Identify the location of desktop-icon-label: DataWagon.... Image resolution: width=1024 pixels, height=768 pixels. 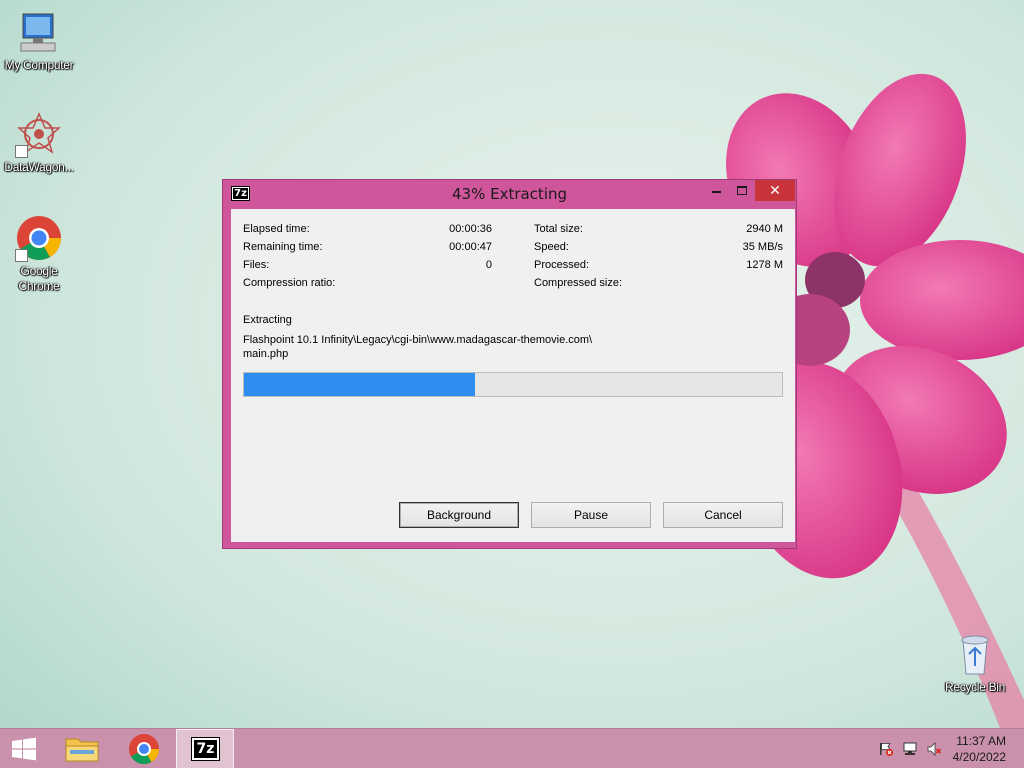
(39, 167).